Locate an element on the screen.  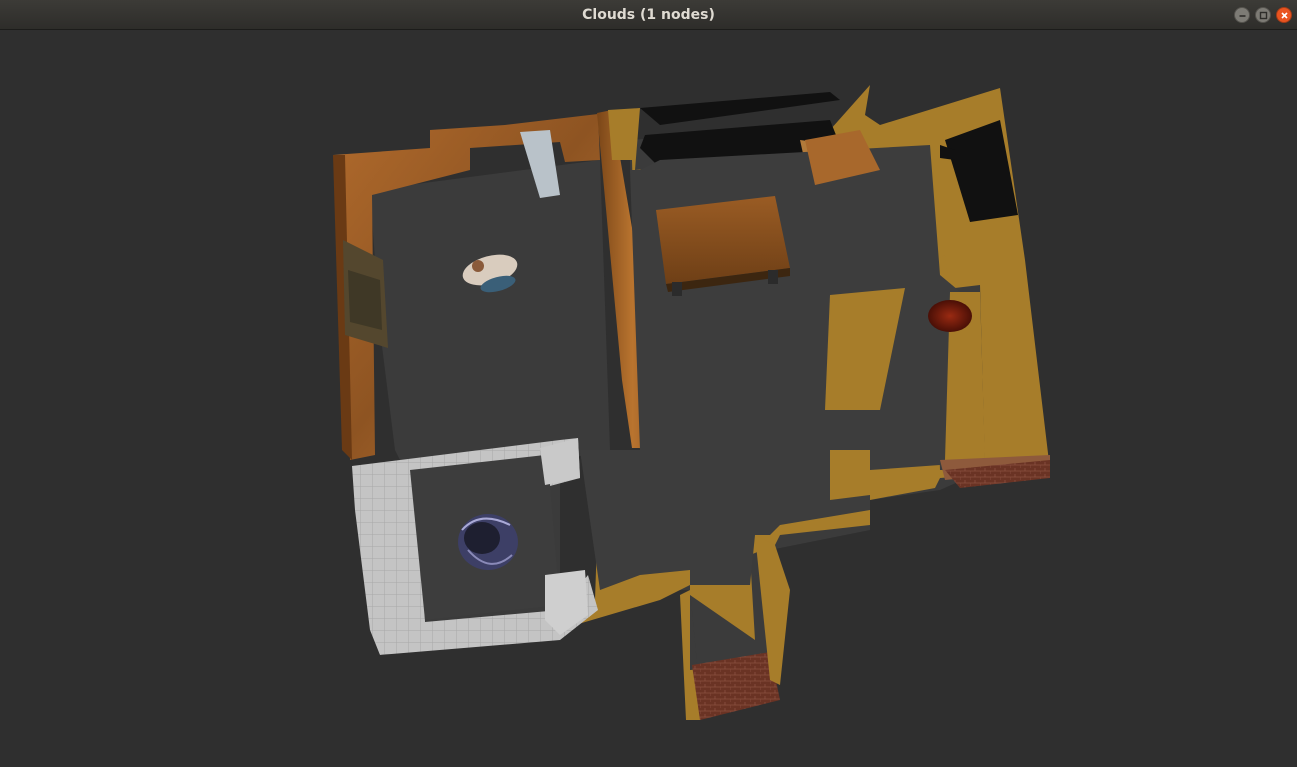
minimize-button is located at coordinates (1242, 15).